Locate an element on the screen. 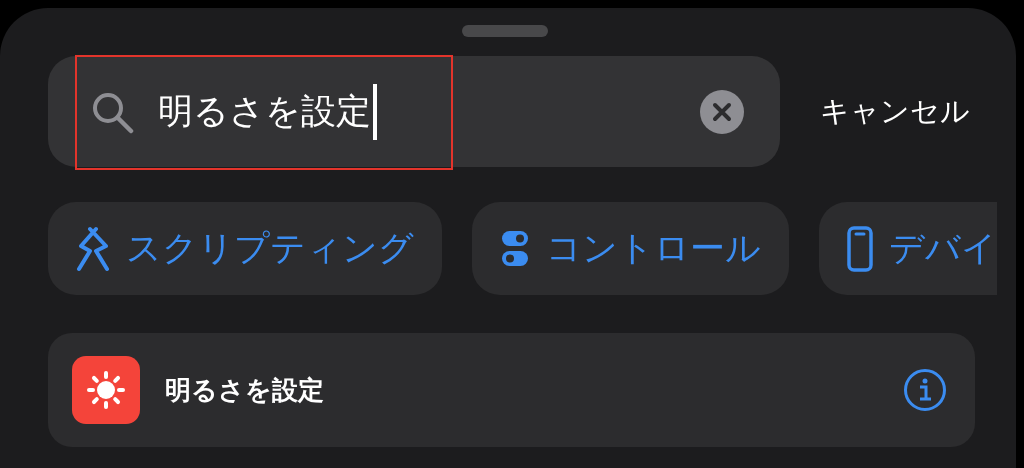 The width and height of the screenshot is (1024, 468). cancel-button: キャンセル is located at coordinates (895, 111).